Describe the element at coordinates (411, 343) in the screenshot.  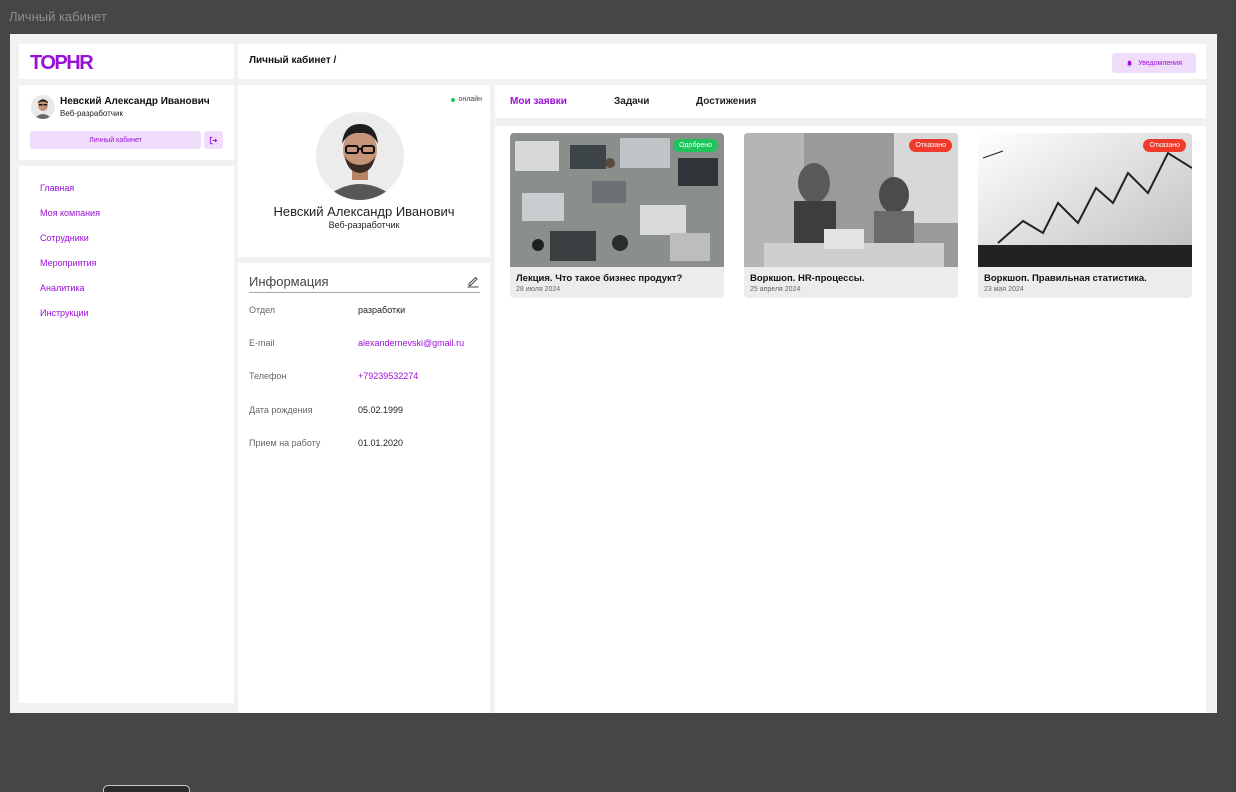
I see `info-value-email: alexandernevski@gmail.ru` at that location.